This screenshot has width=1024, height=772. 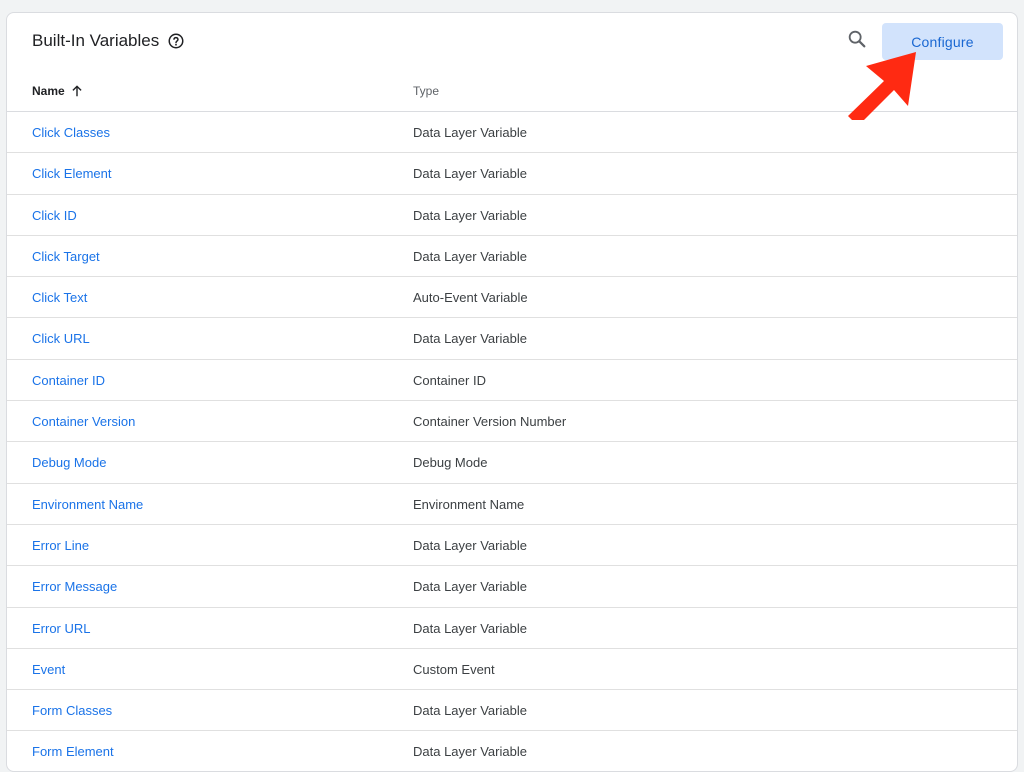 I want to click on variable-name-link: Click Element, so click(x=71, y=173).